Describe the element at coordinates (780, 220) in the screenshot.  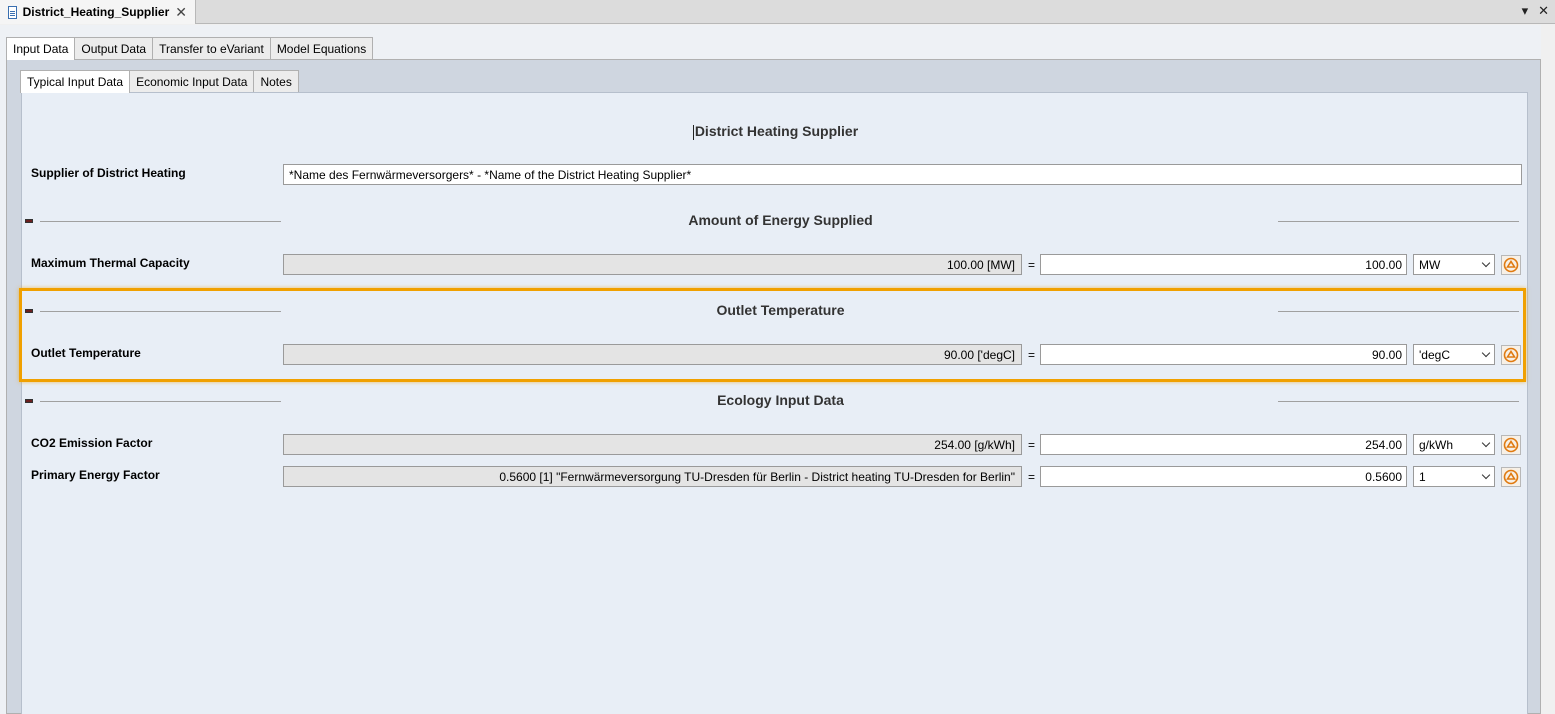
I see `section-title: Amount of Energy Supplied` at that location.